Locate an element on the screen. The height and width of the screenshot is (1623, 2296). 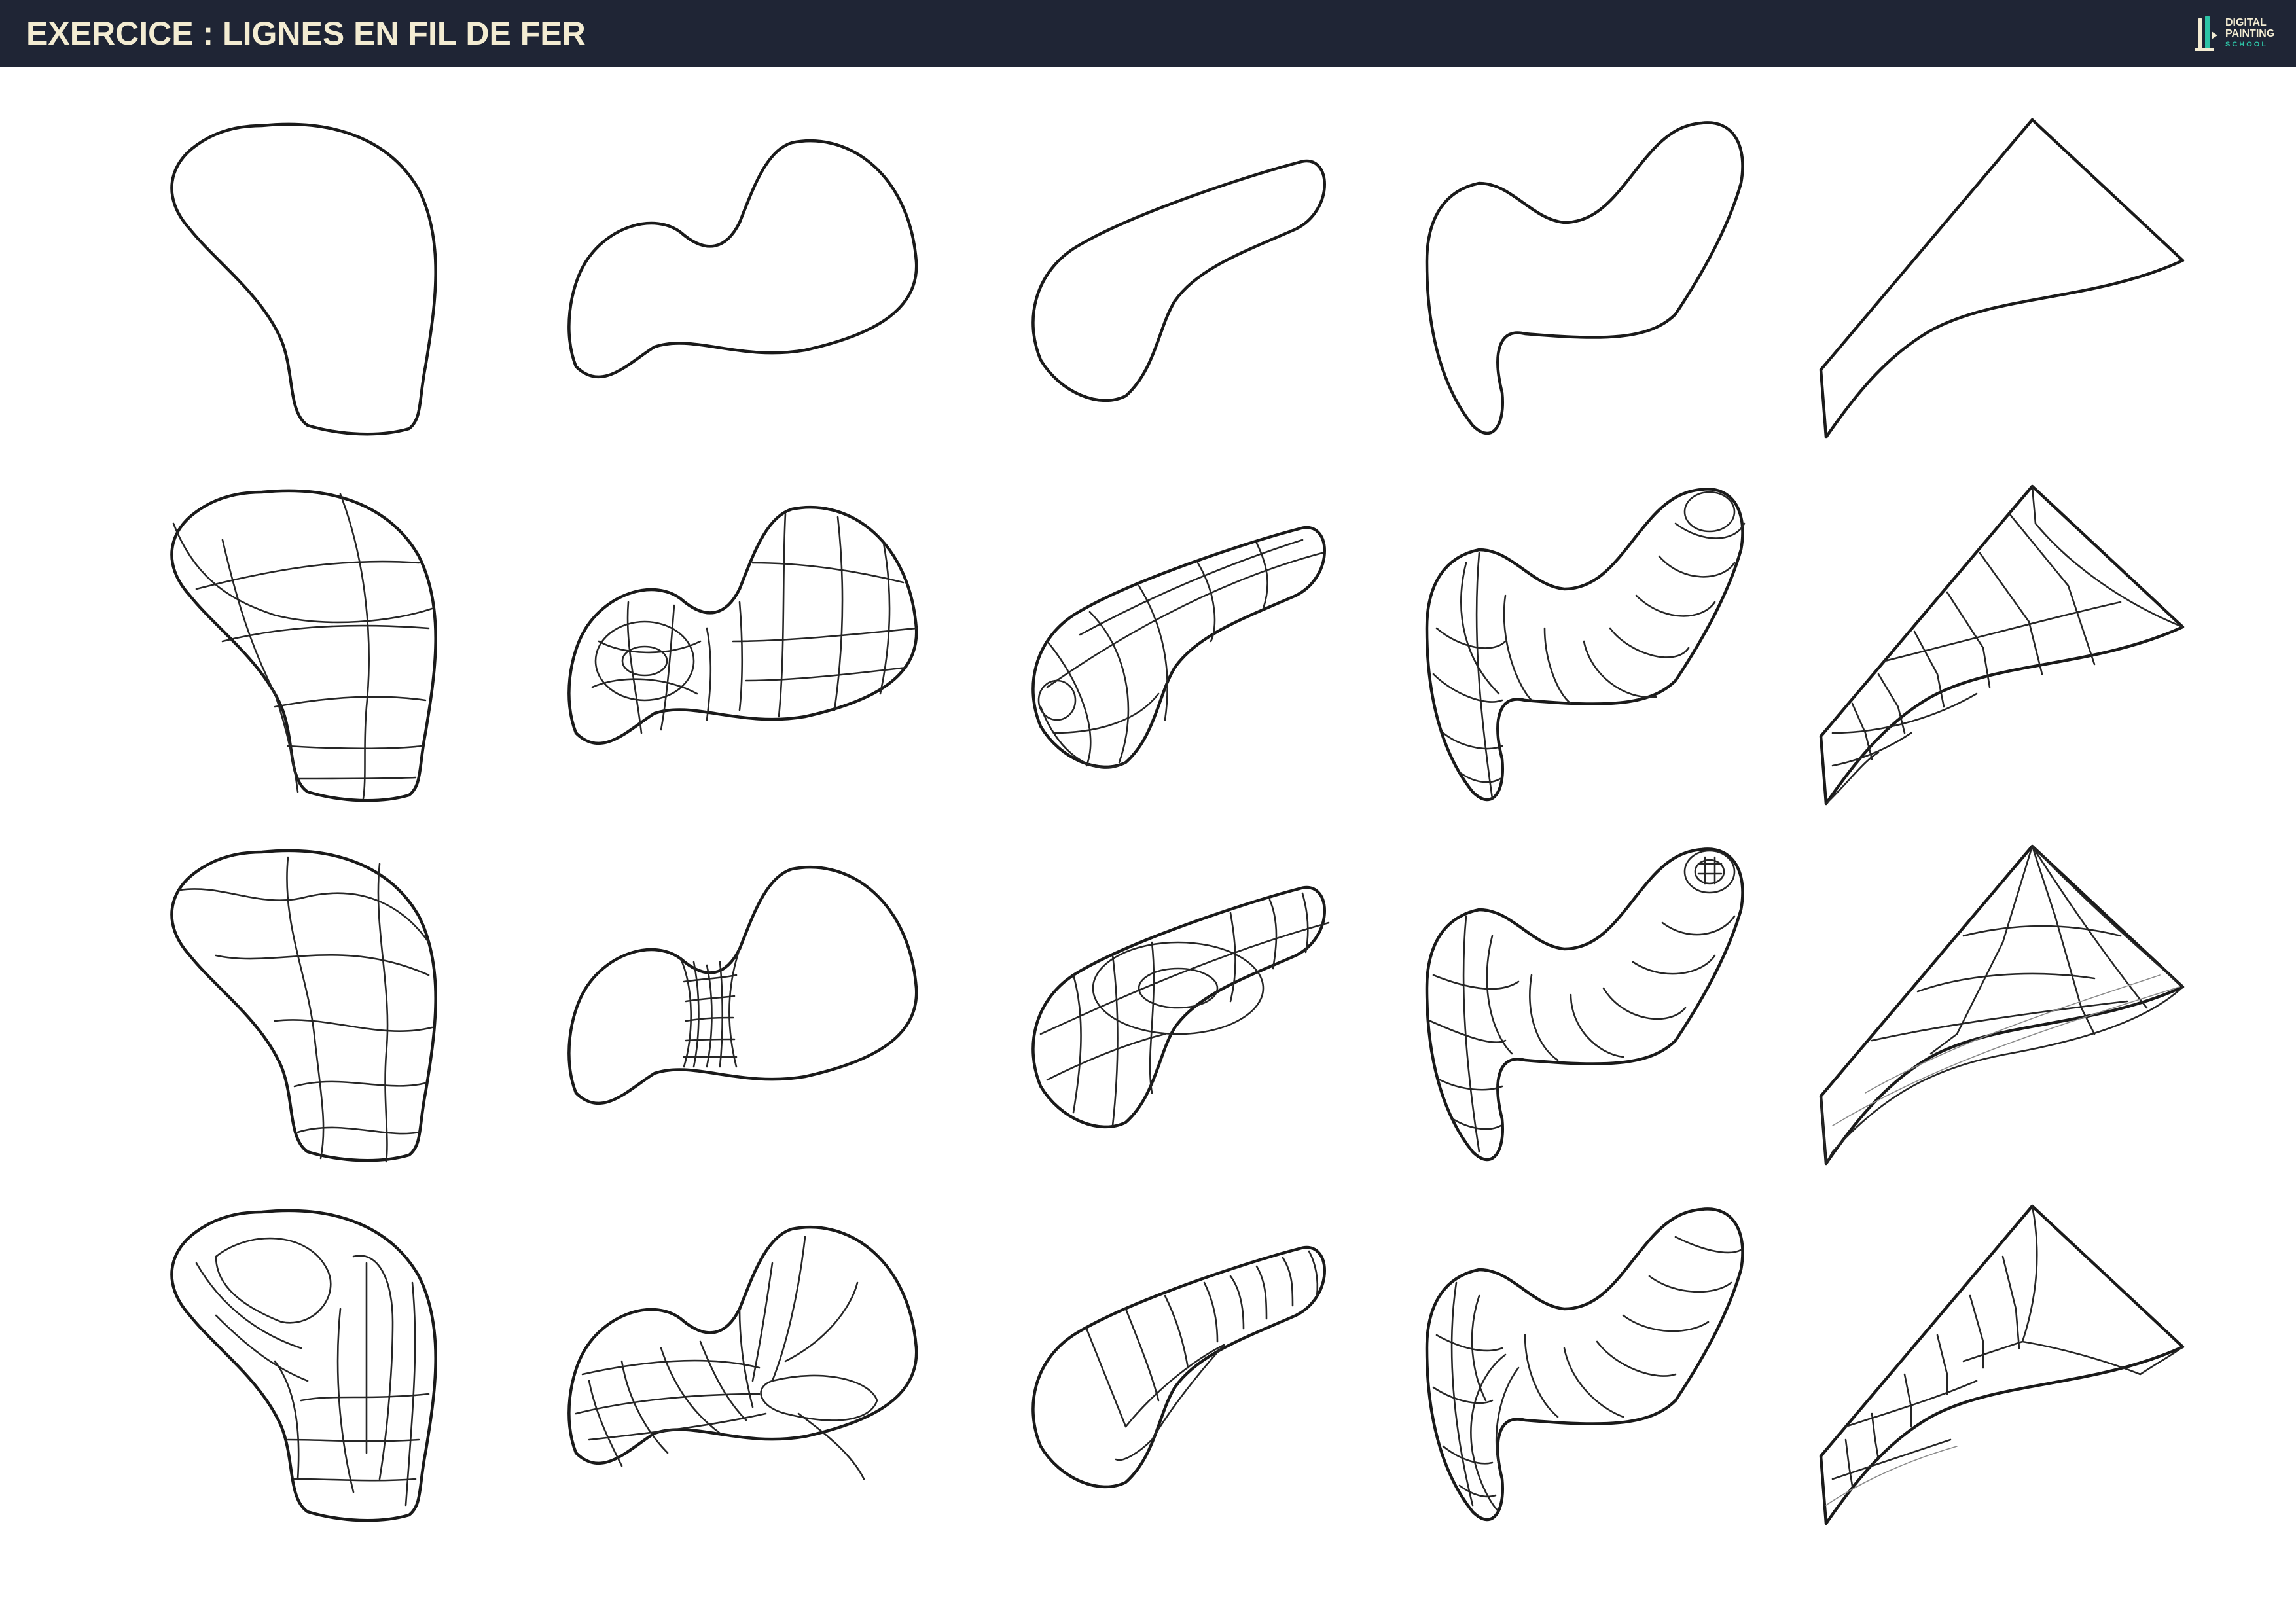
shape-bean-r1c3 is located at coordinates (1178, 281).